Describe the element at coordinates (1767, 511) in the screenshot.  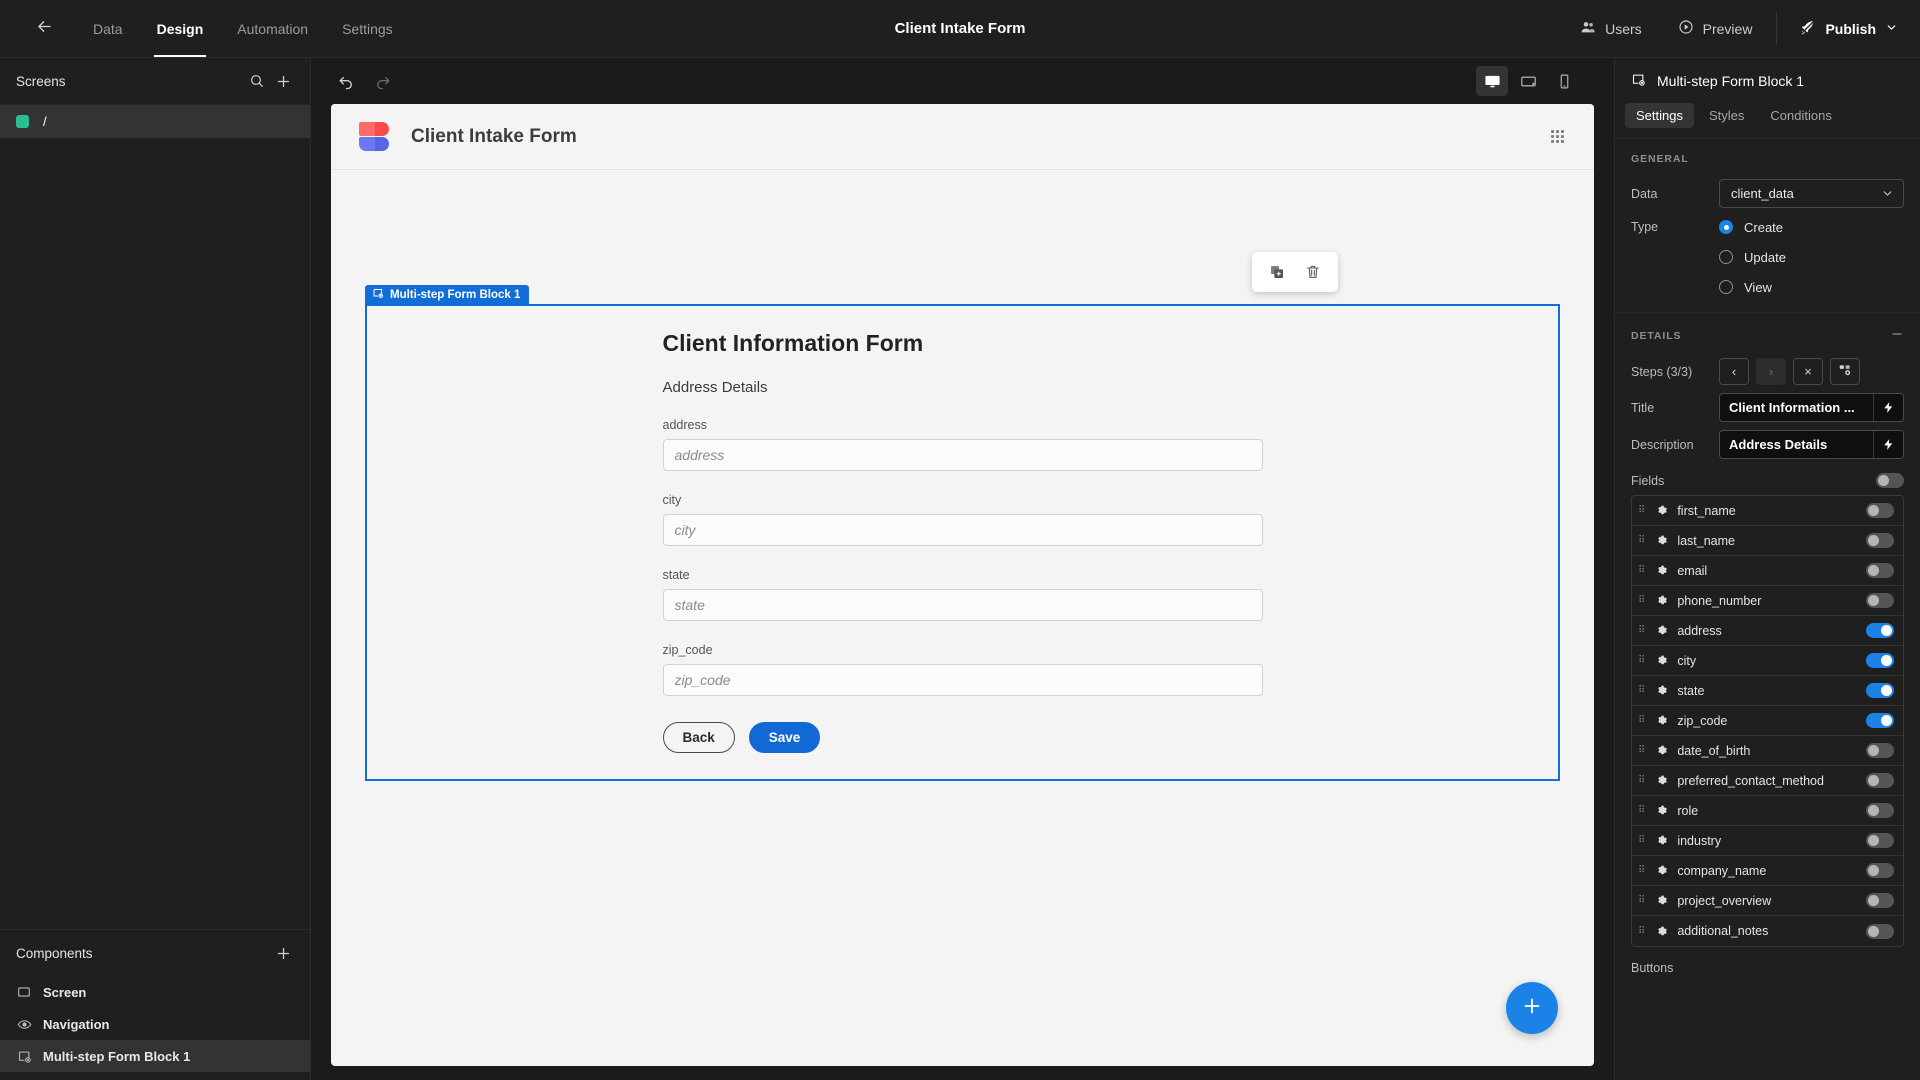
I see `field-row-first_name: ⠿ first_name` at that location.